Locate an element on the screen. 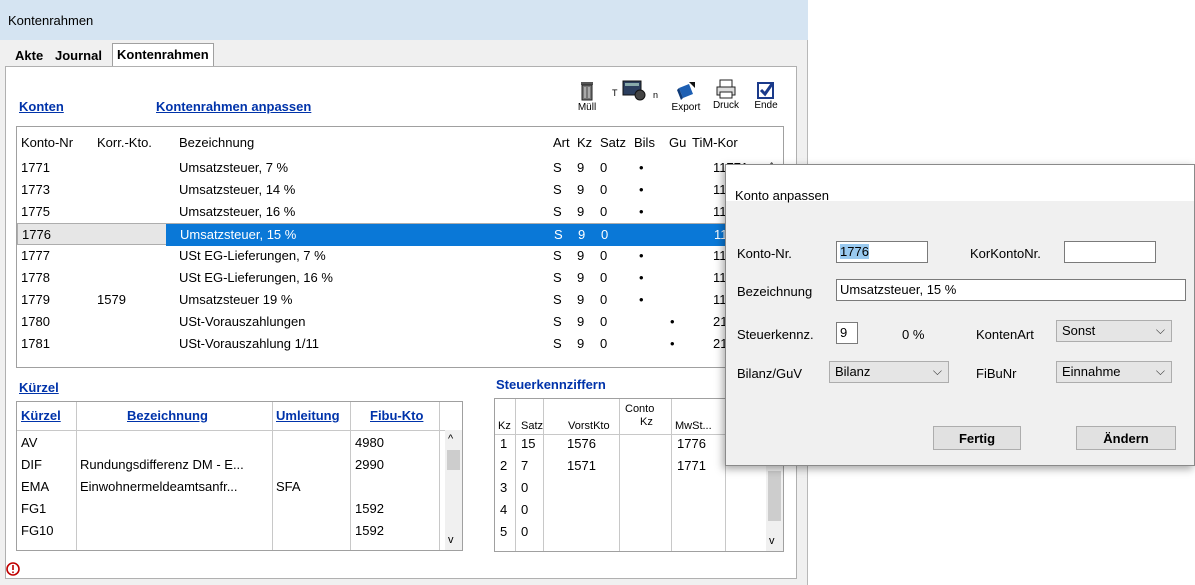 This screenshot has height=585, width=1195. kontenrahmen-anpassen-link: Kontenrahmen anpassen is located at coordinates (233, 106).